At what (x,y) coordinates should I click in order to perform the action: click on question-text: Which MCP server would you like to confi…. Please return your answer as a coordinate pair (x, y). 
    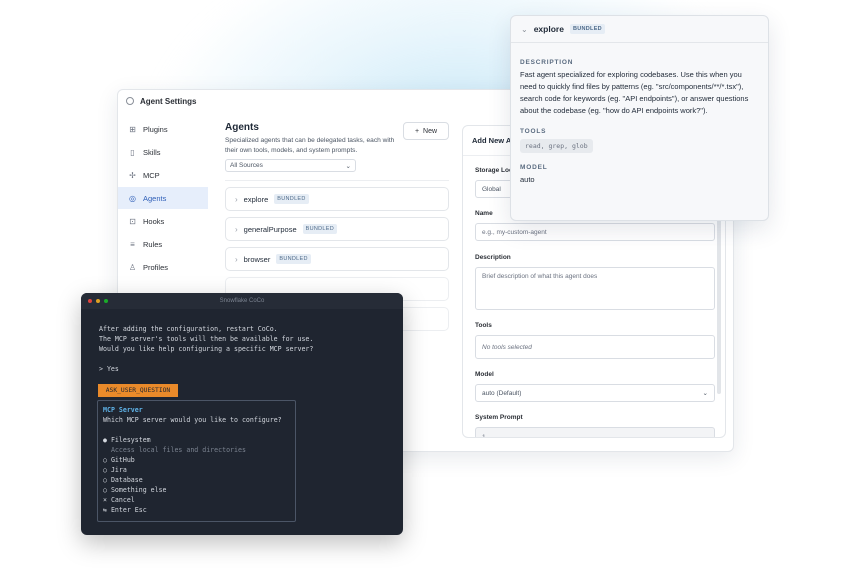
    Looking at the image, I should click on (192, 420).